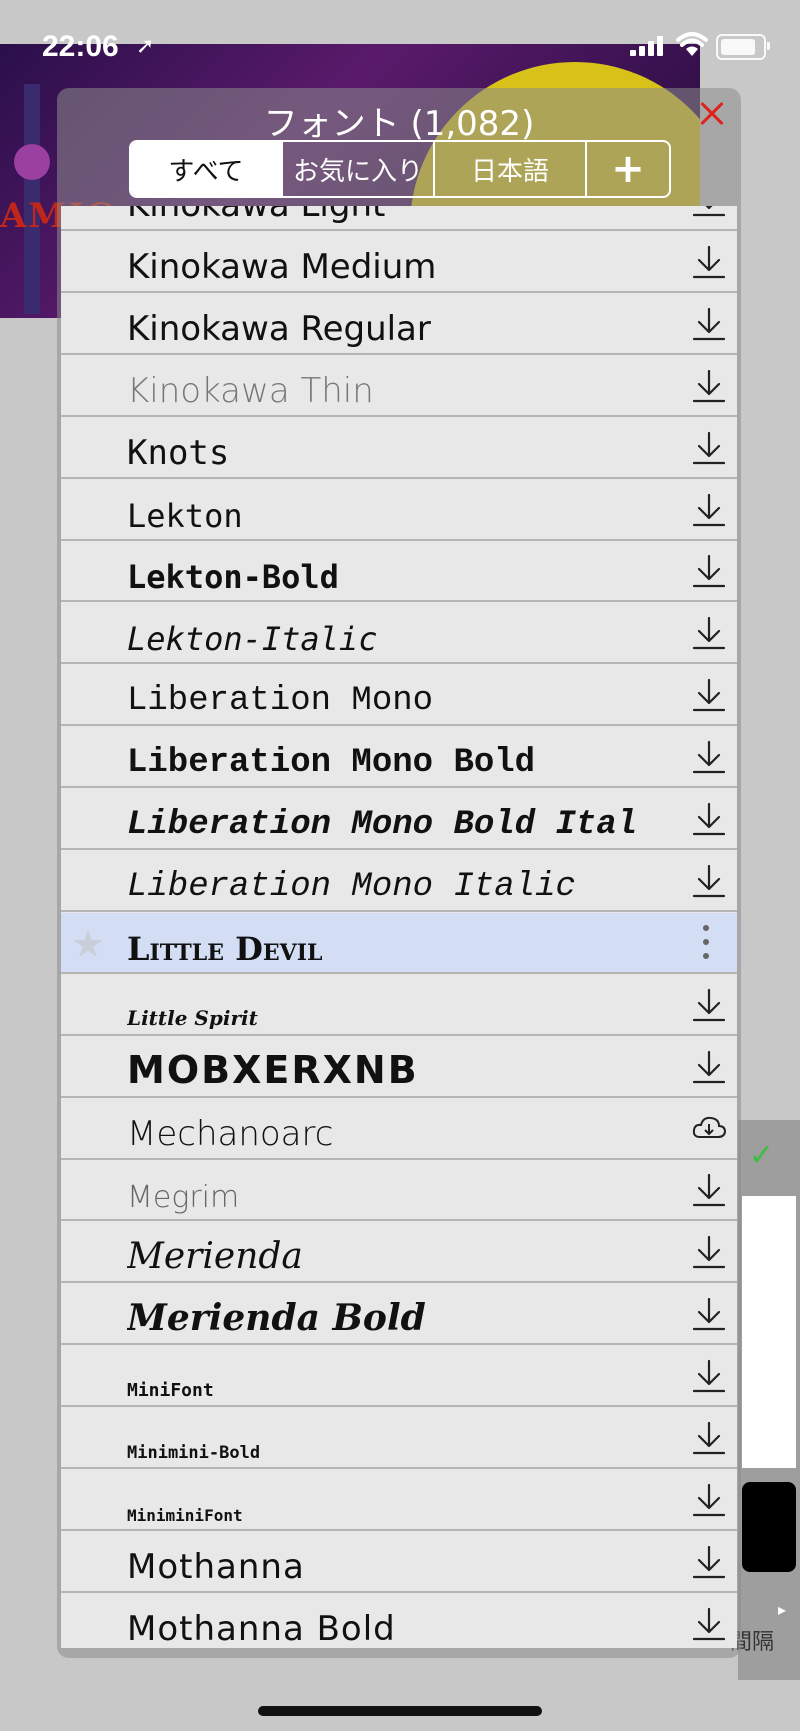 The image size is (800, 1731). What do you see at coordinates (276, 1318) in the screenshot?
I see `font-name-label: Merienda Bold` at bounding box center [276, 1318].